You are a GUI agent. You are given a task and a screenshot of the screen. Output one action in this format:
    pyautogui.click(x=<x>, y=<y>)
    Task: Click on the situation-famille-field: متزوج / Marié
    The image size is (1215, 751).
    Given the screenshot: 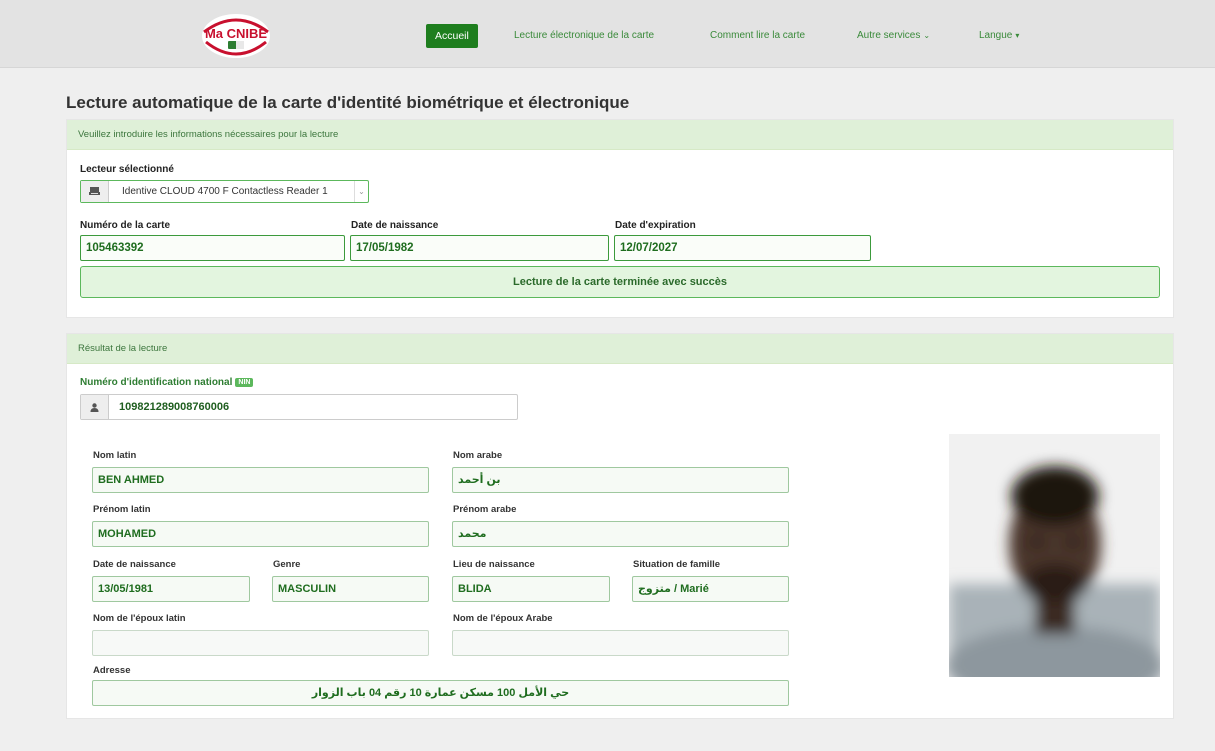 What is the action you would take?
    pyautogui.click(x=710, y=589)
    